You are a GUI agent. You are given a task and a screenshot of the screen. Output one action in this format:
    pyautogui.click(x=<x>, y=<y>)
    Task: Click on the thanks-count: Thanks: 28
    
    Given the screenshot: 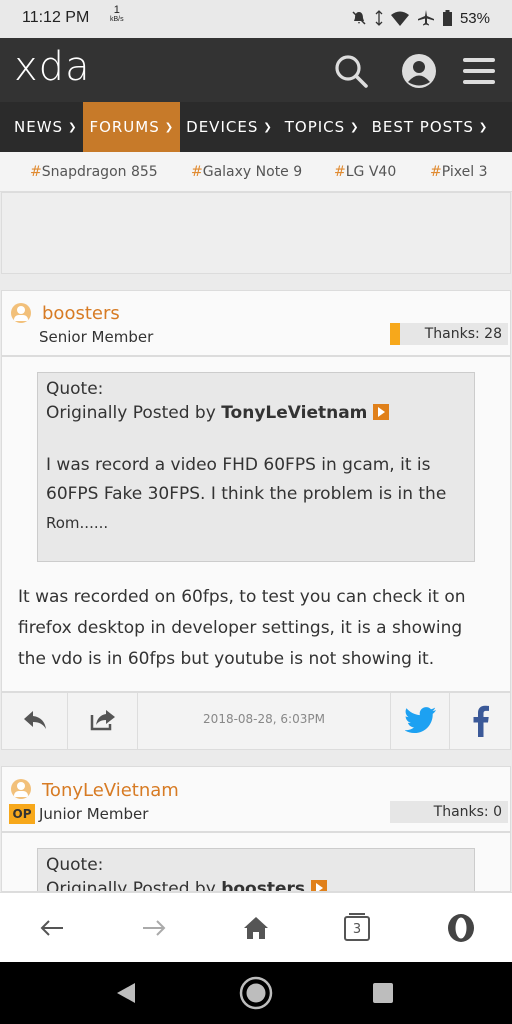 What is the action you would take?
    pyautogui.click(x=454, y=334)
    